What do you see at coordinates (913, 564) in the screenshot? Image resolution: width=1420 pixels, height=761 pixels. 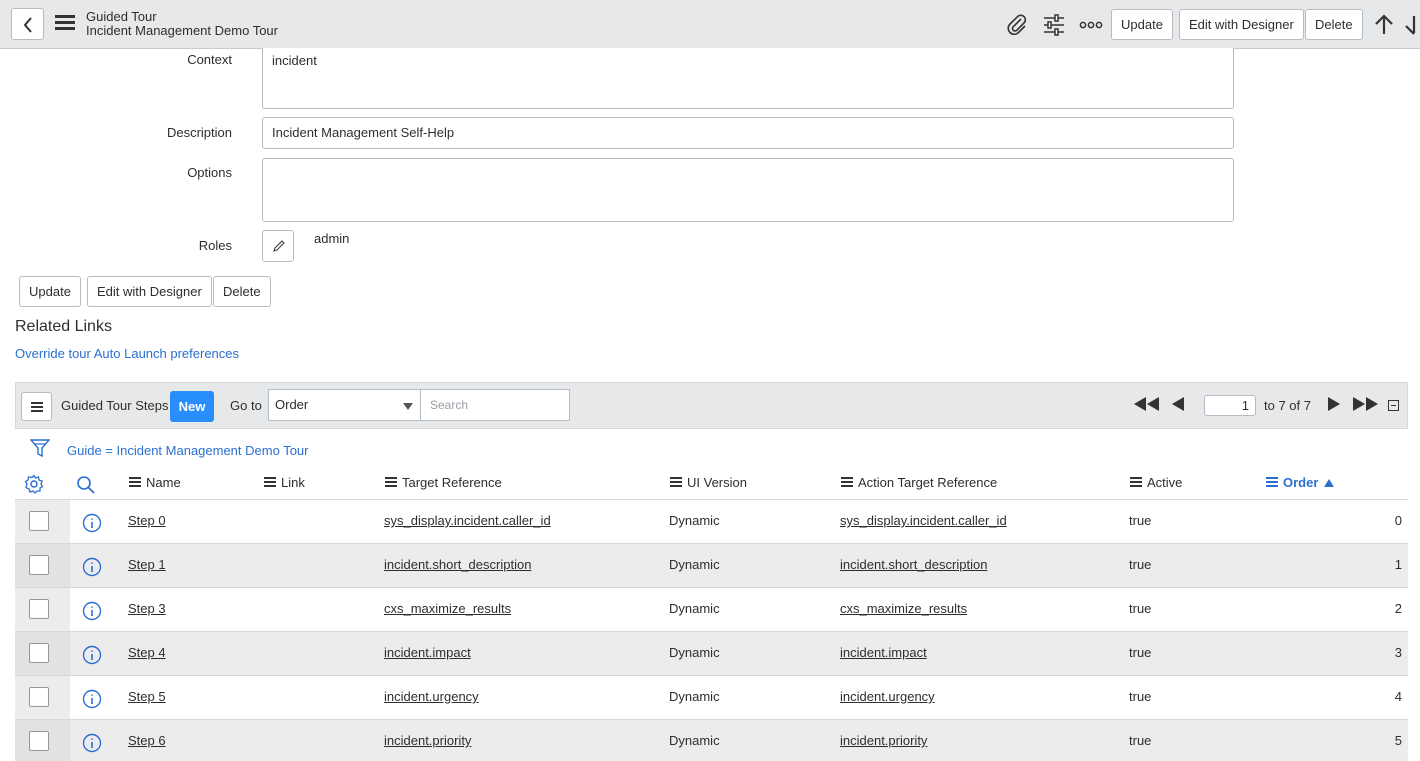 I see `row-action-target-reference: incident.short_description` at bounding box center [913, 564].